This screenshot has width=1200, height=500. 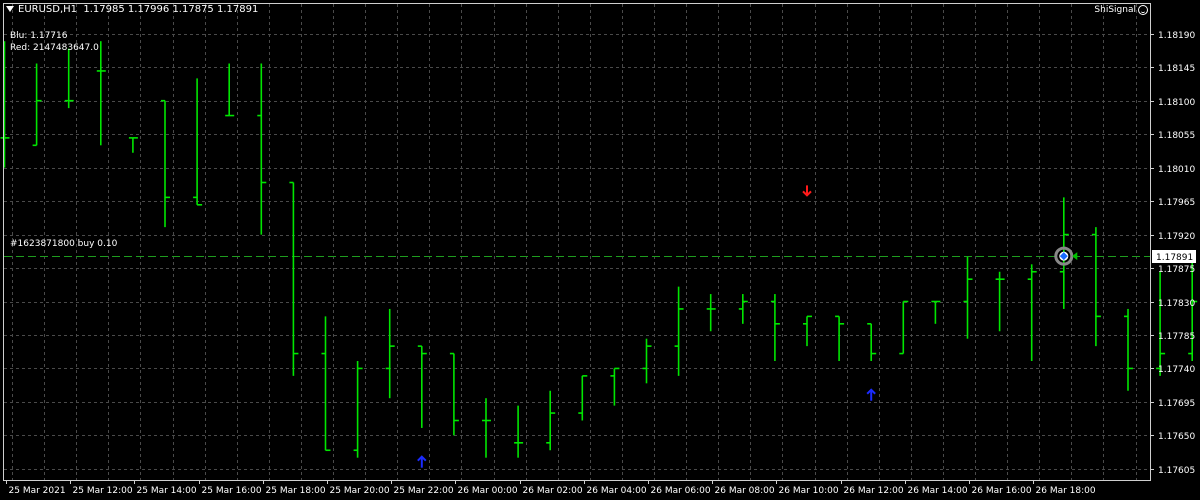 What do you see at coordinates (1176, 36) in the screenshot?
I see `y-tick-label: 1.18190` at bounding box center [1176, 36].